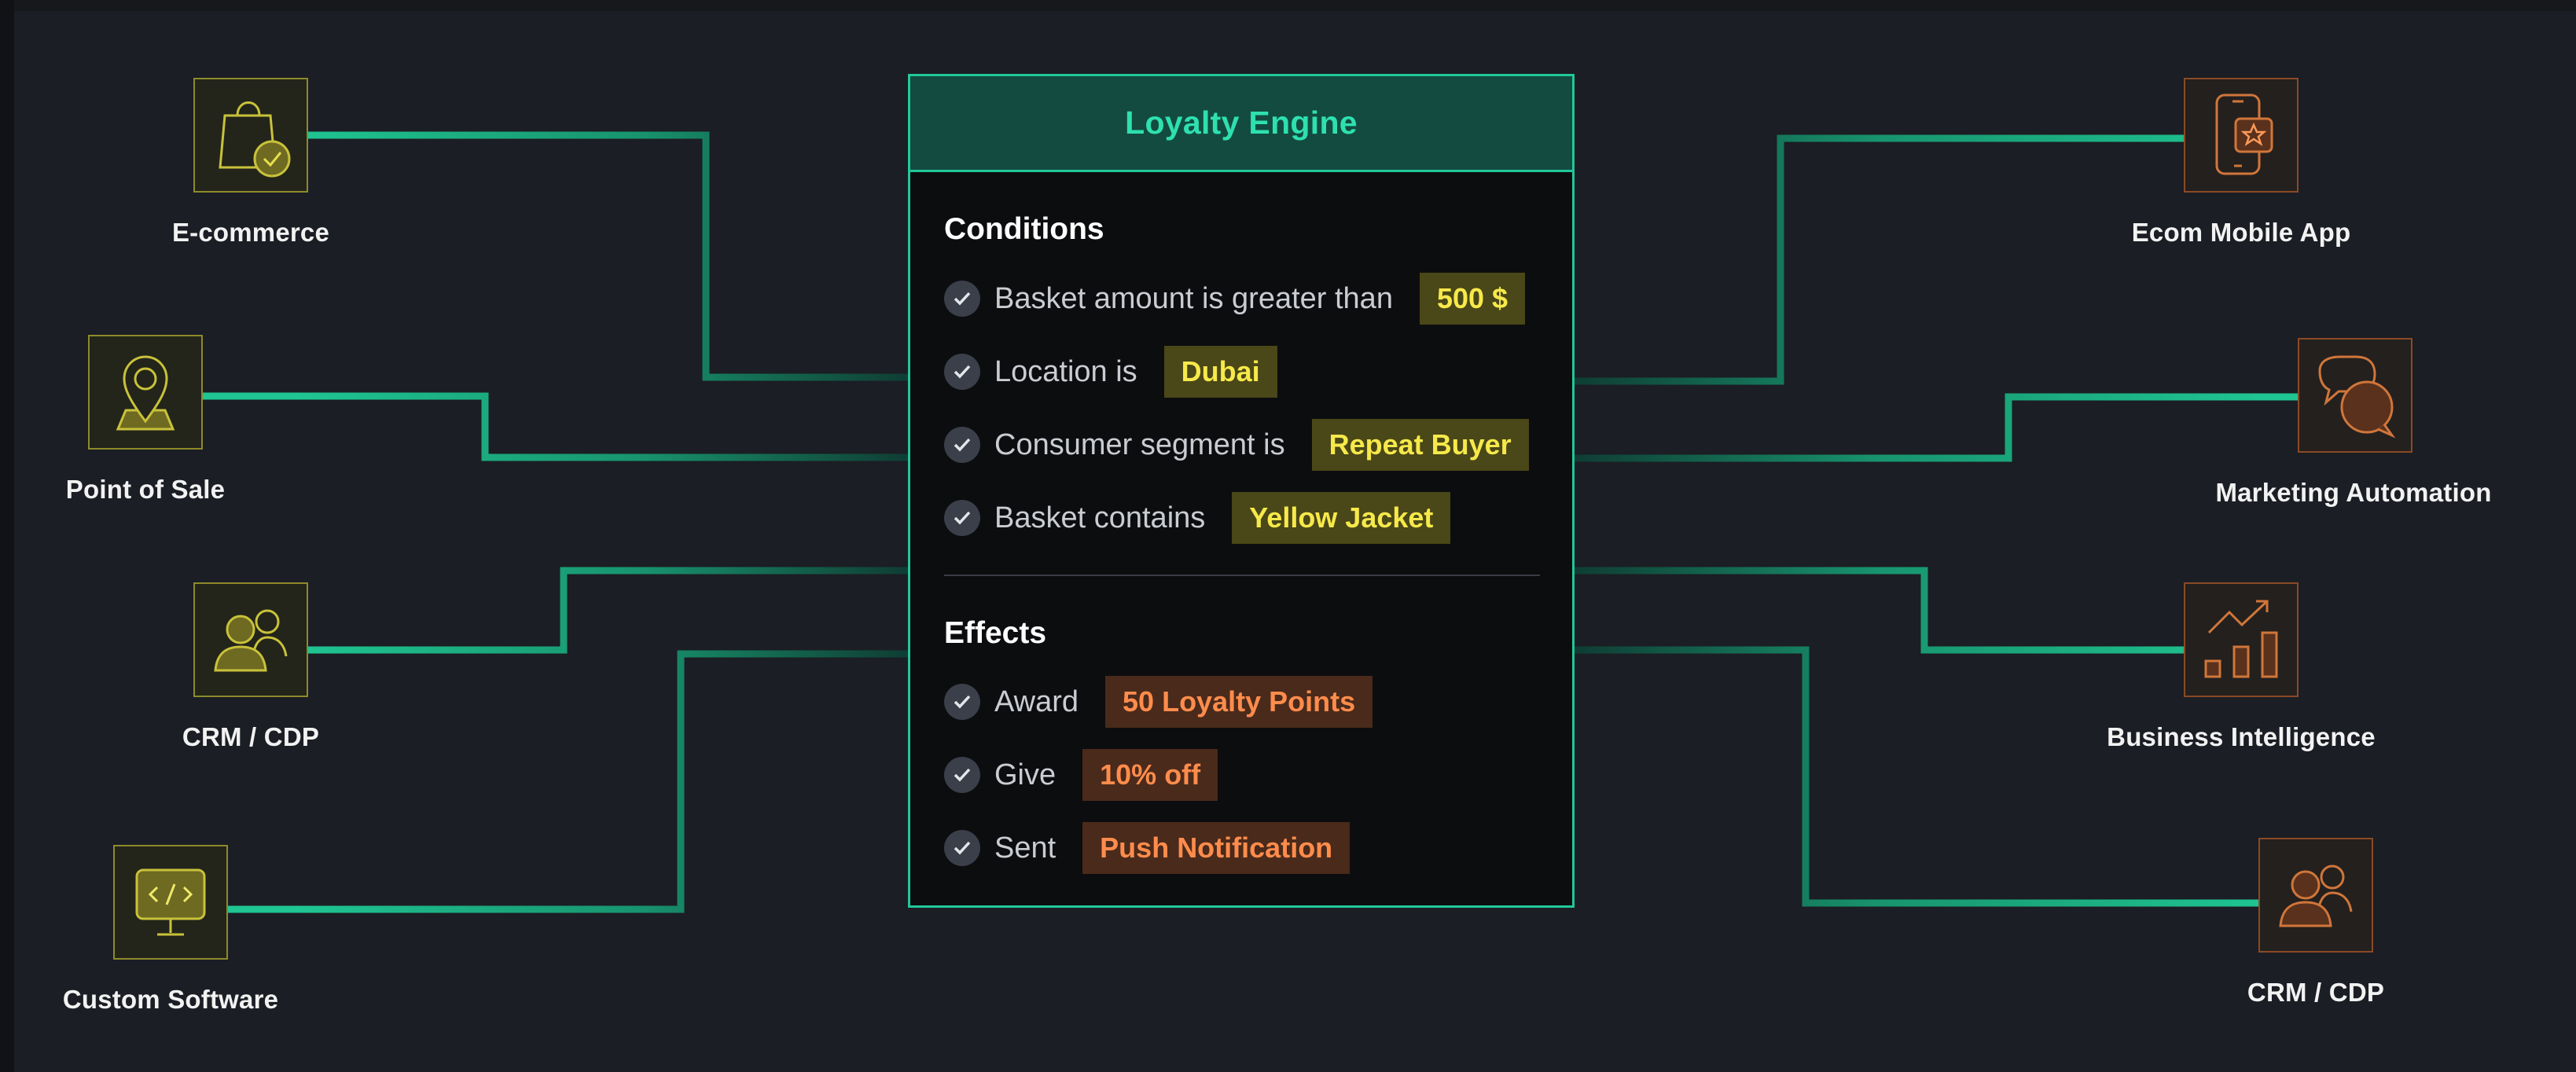  Describe the element at coordinates (568, 781) in the screenshot. I see `wire-custom-software` at that location.